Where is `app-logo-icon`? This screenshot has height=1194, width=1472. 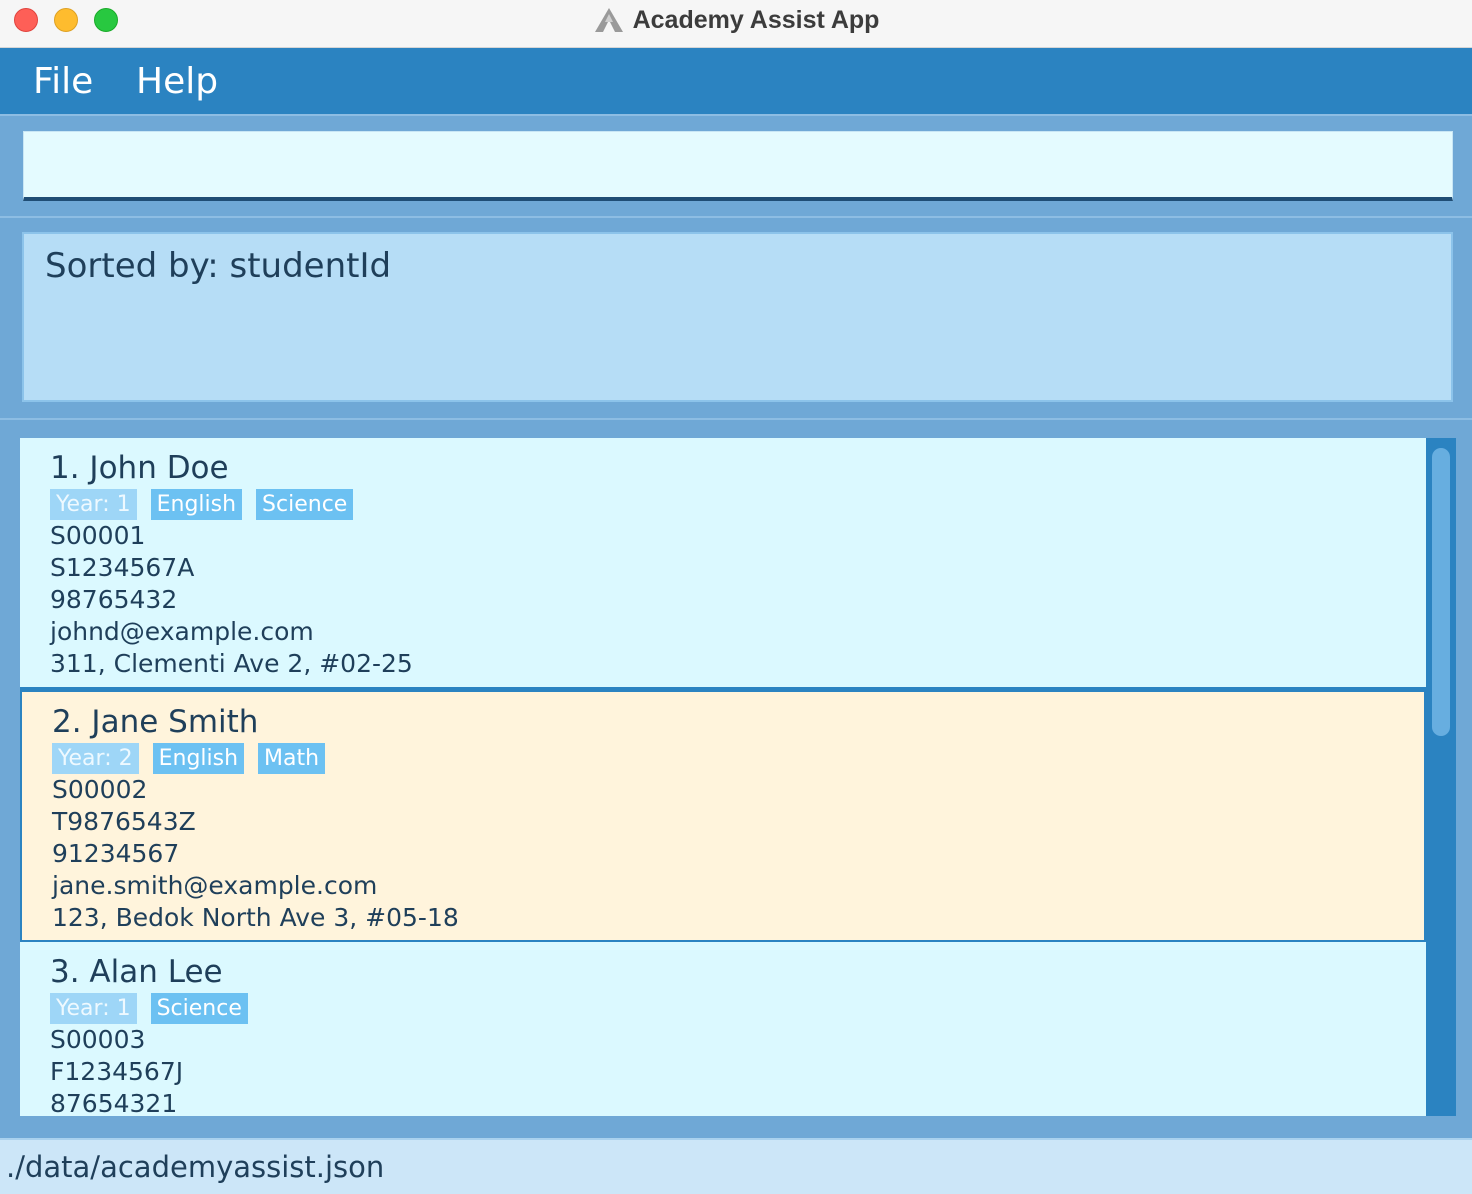 app-logo-icon is located at coordinates (608, 20).